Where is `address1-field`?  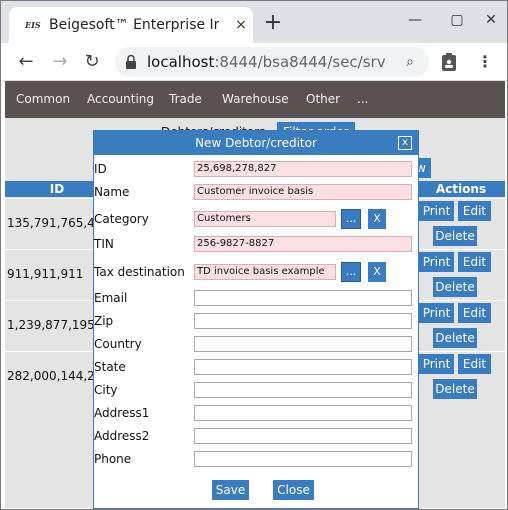
address1-field is located at coordinates (303, 413).